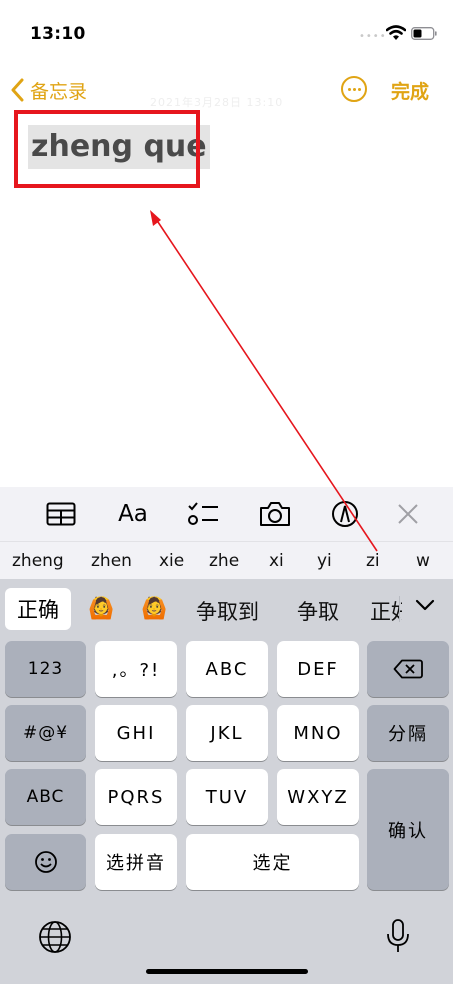 This screenshot has height=984, width=453. What do you see at coordinates (318, 797) in the screenshot?
I see `key-wxyz: WXYZ` at bounding box center [318, 797].